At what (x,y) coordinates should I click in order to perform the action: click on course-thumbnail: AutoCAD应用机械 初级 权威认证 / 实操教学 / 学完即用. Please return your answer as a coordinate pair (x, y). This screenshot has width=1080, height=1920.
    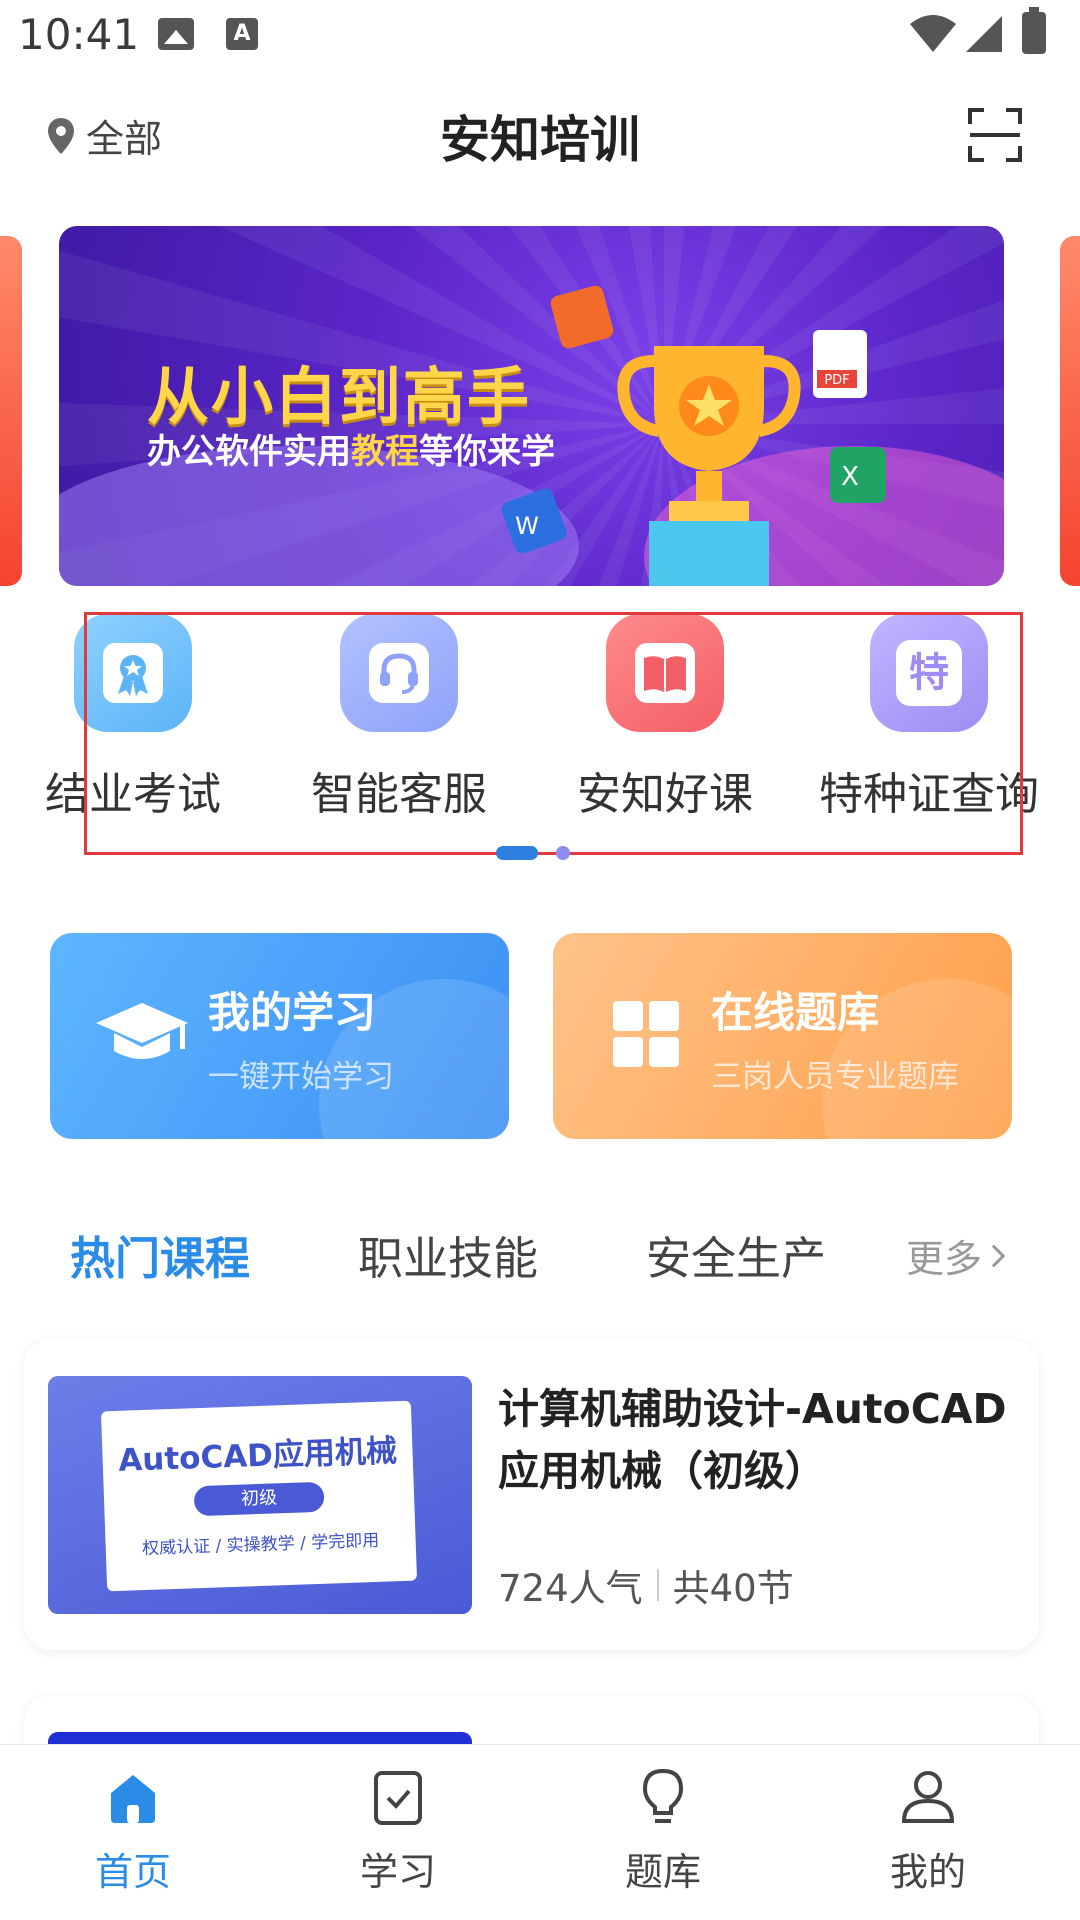
    Looking at the image, I should click on (260, 1495).